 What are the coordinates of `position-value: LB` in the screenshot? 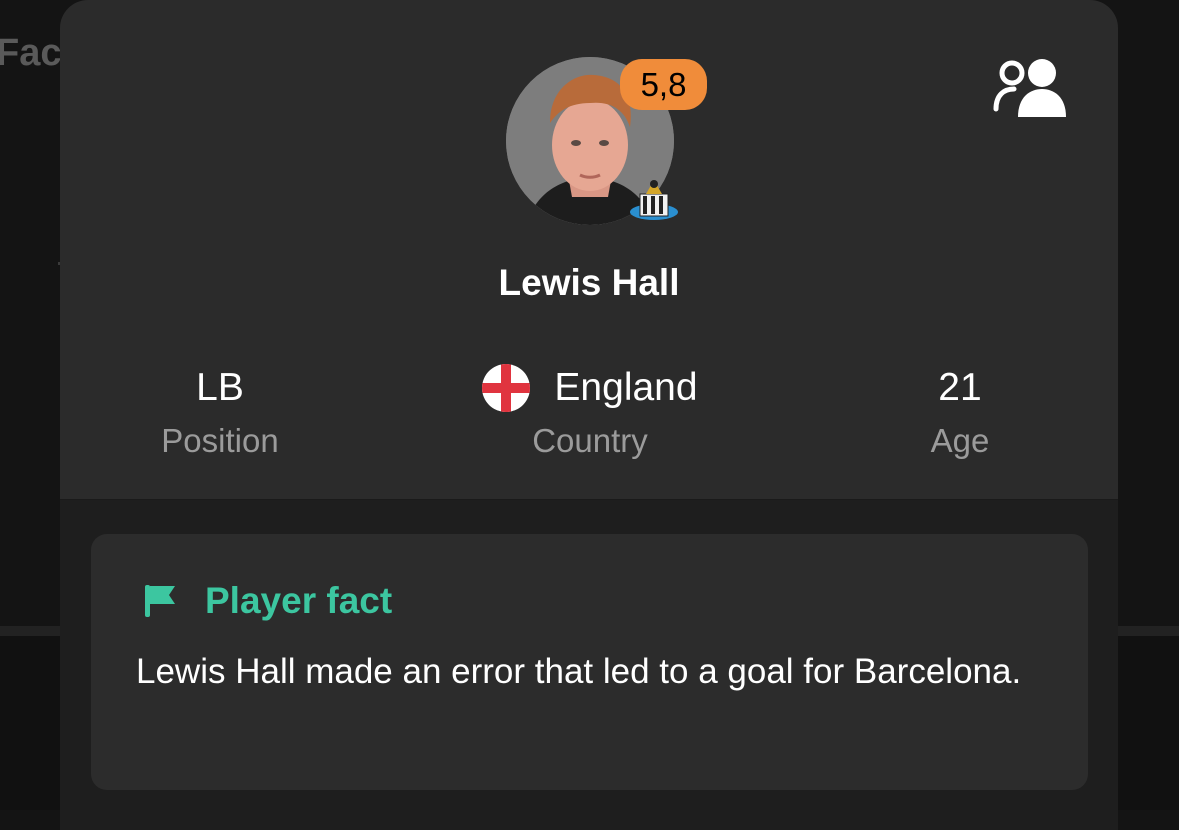 It's located at (220, 388).